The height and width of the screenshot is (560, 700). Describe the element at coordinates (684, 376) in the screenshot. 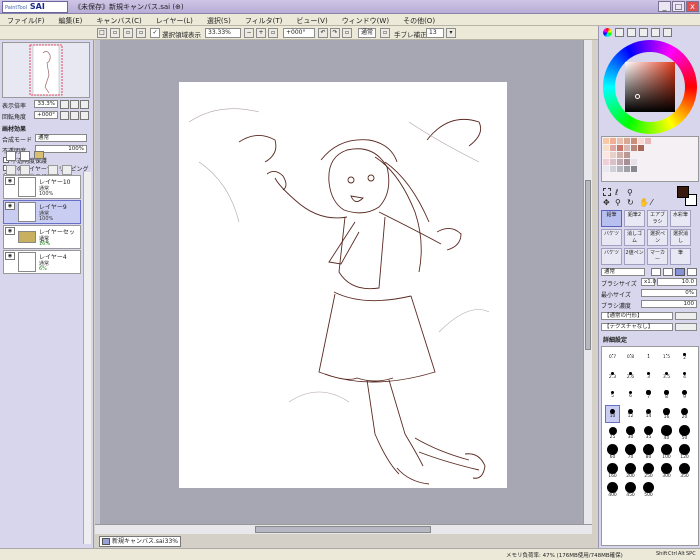

I see `brush-size-preset: 4` at that location.